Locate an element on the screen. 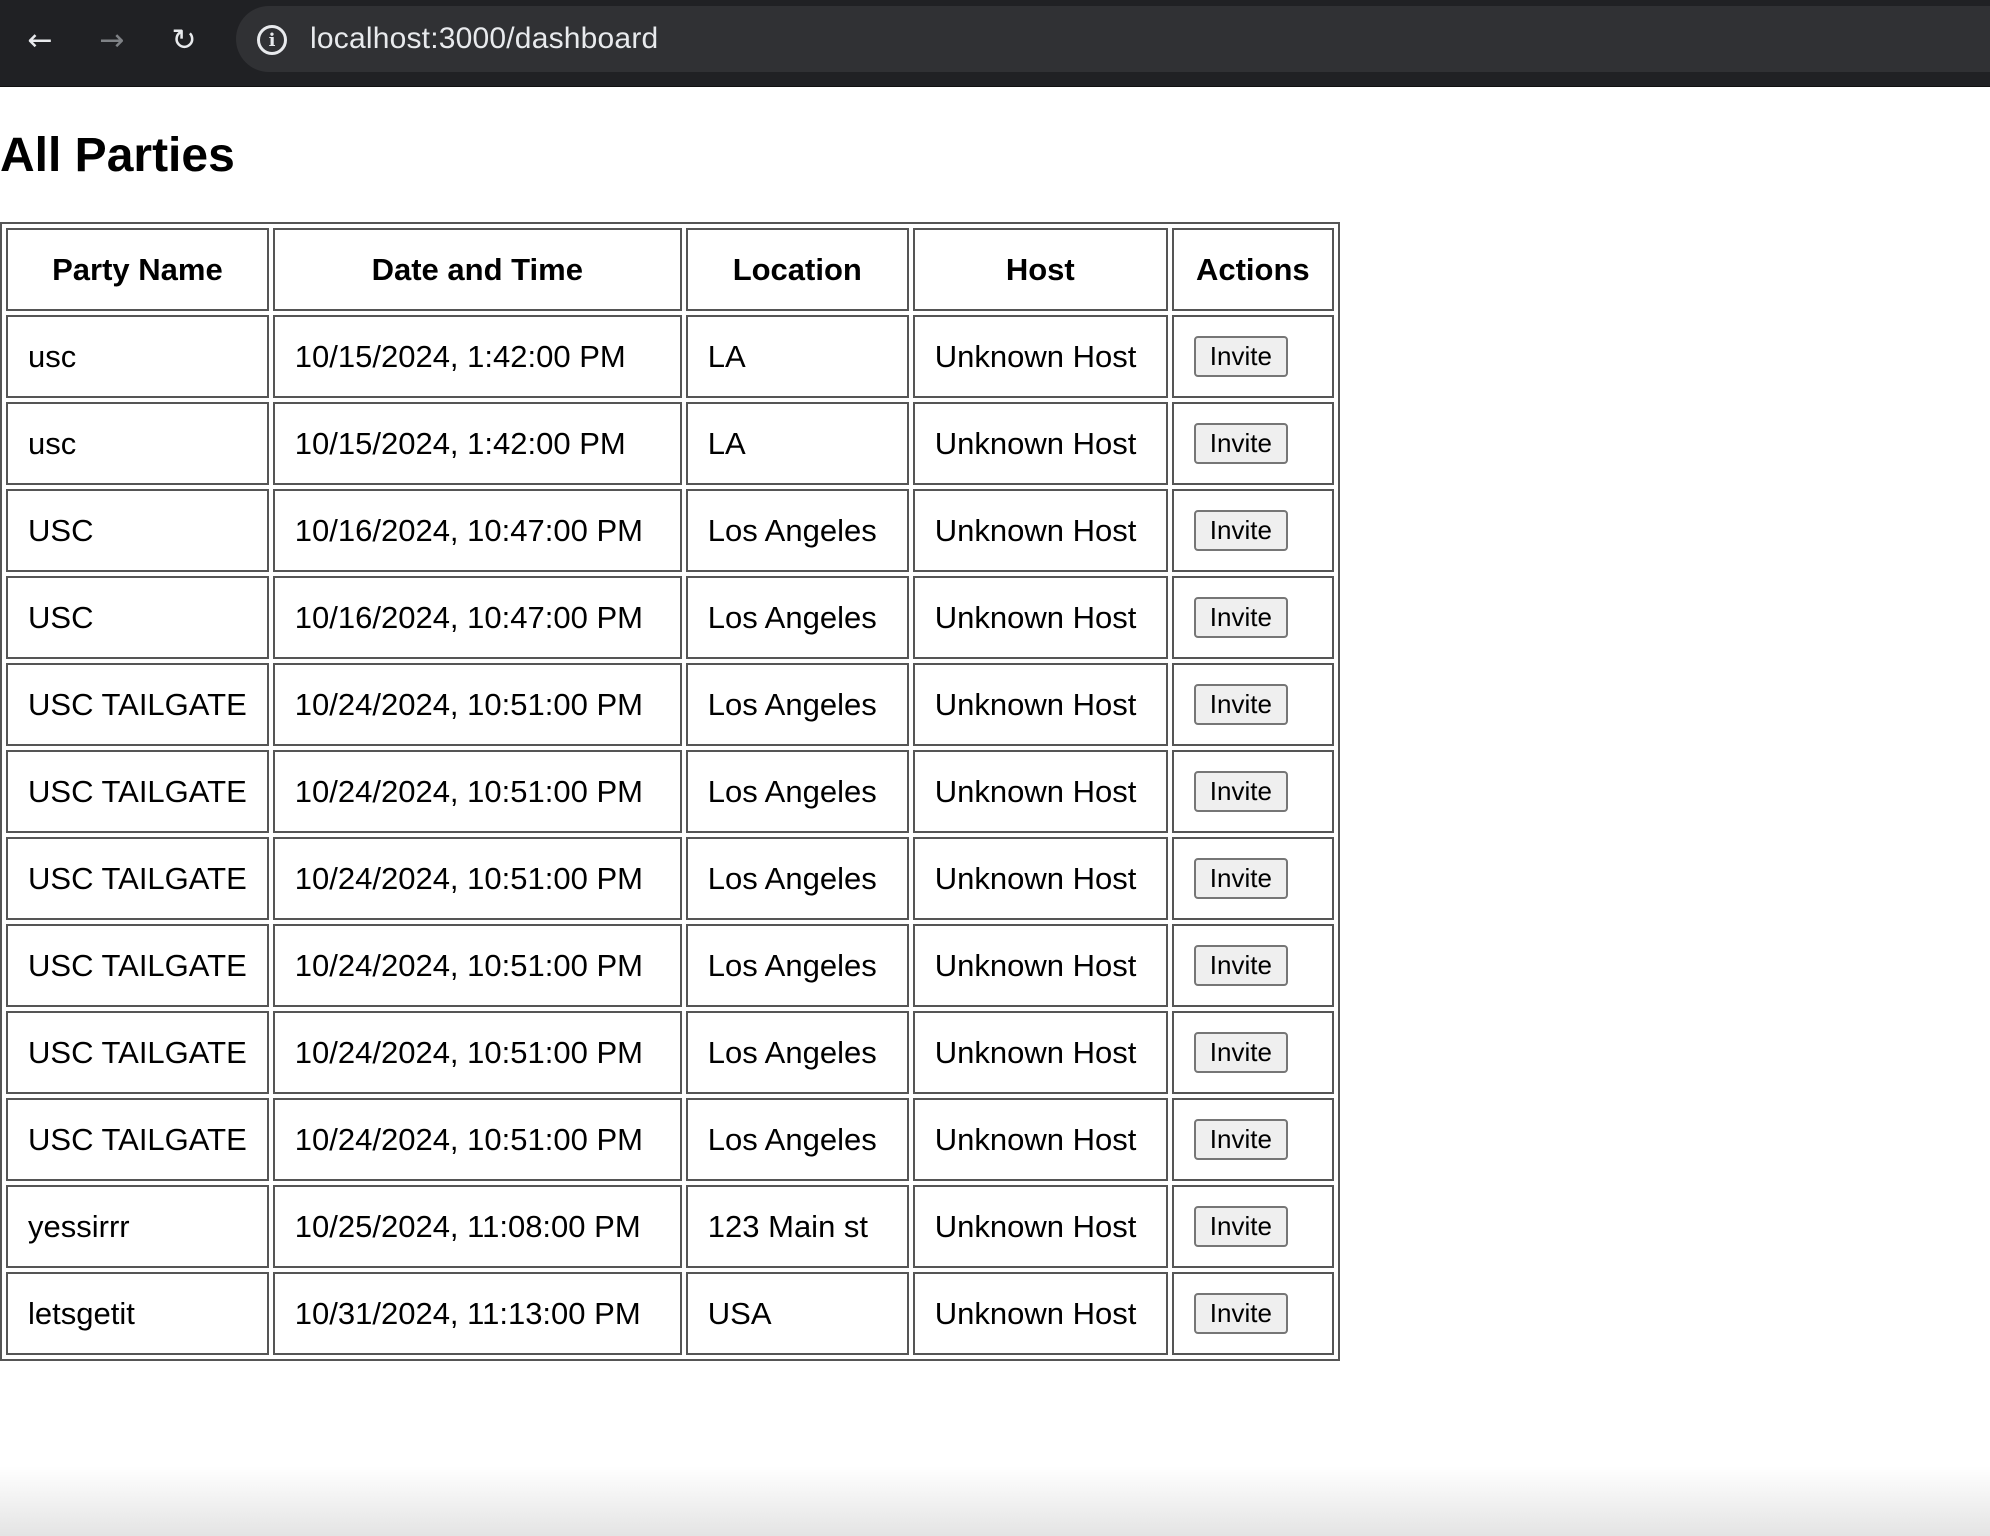  url-text: localhost:3000/dashboard is located at coordinates (484, 39).